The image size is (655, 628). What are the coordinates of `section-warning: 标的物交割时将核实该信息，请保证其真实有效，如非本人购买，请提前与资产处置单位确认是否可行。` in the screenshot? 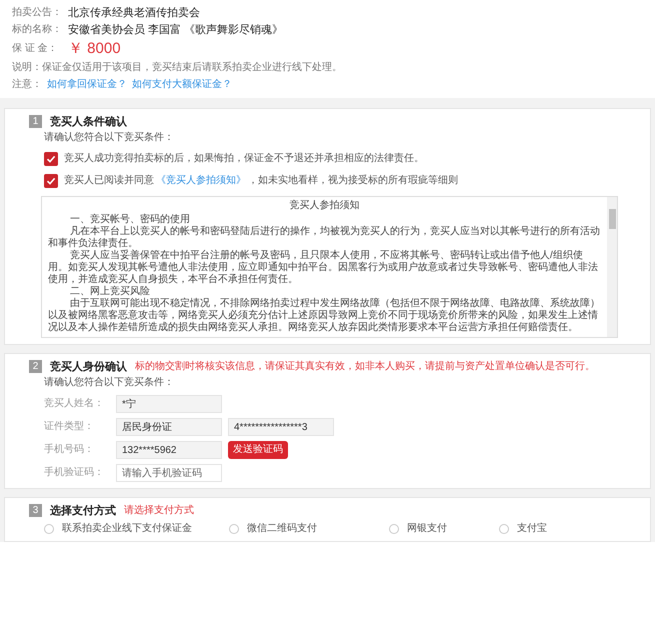 It's located at (365, 366).